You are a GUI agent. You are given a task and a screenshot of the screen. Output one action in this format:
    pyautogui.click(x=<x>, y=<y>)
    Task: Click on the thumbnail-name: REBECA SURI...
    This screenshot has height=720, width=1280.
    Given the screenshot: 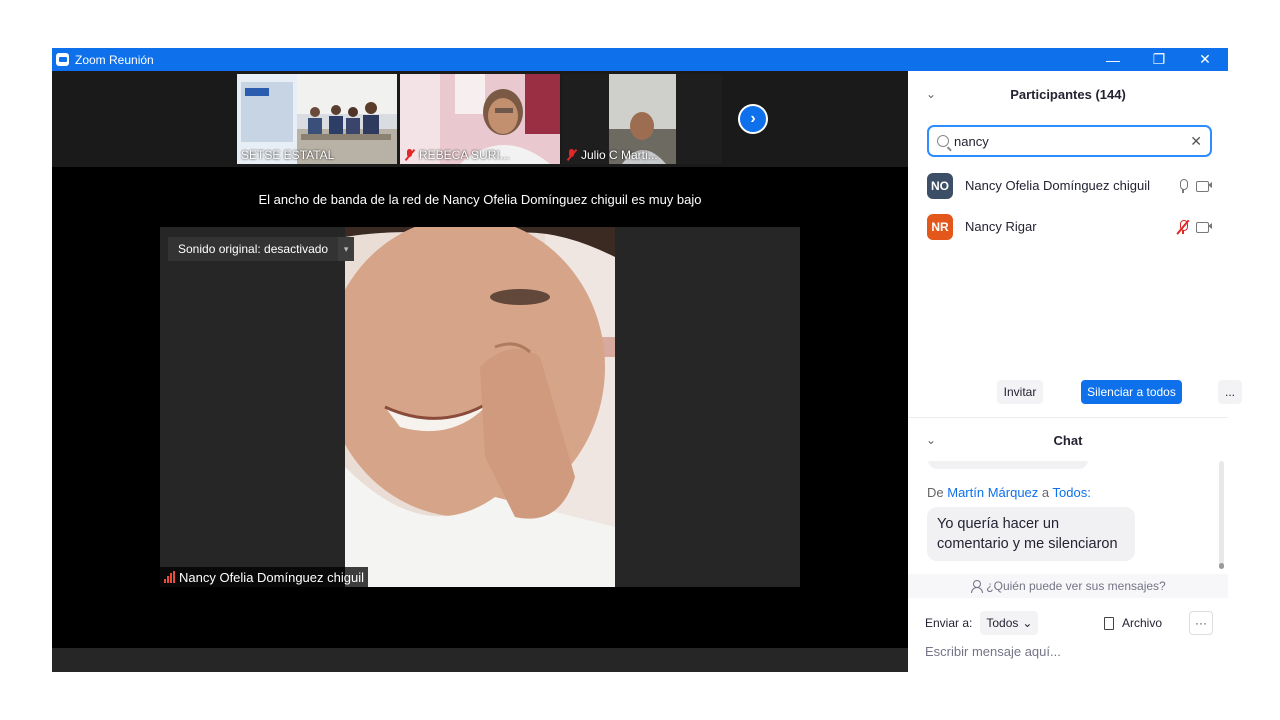 What is the action you would take?
    pyautogui.click(x=457, y=155)
    